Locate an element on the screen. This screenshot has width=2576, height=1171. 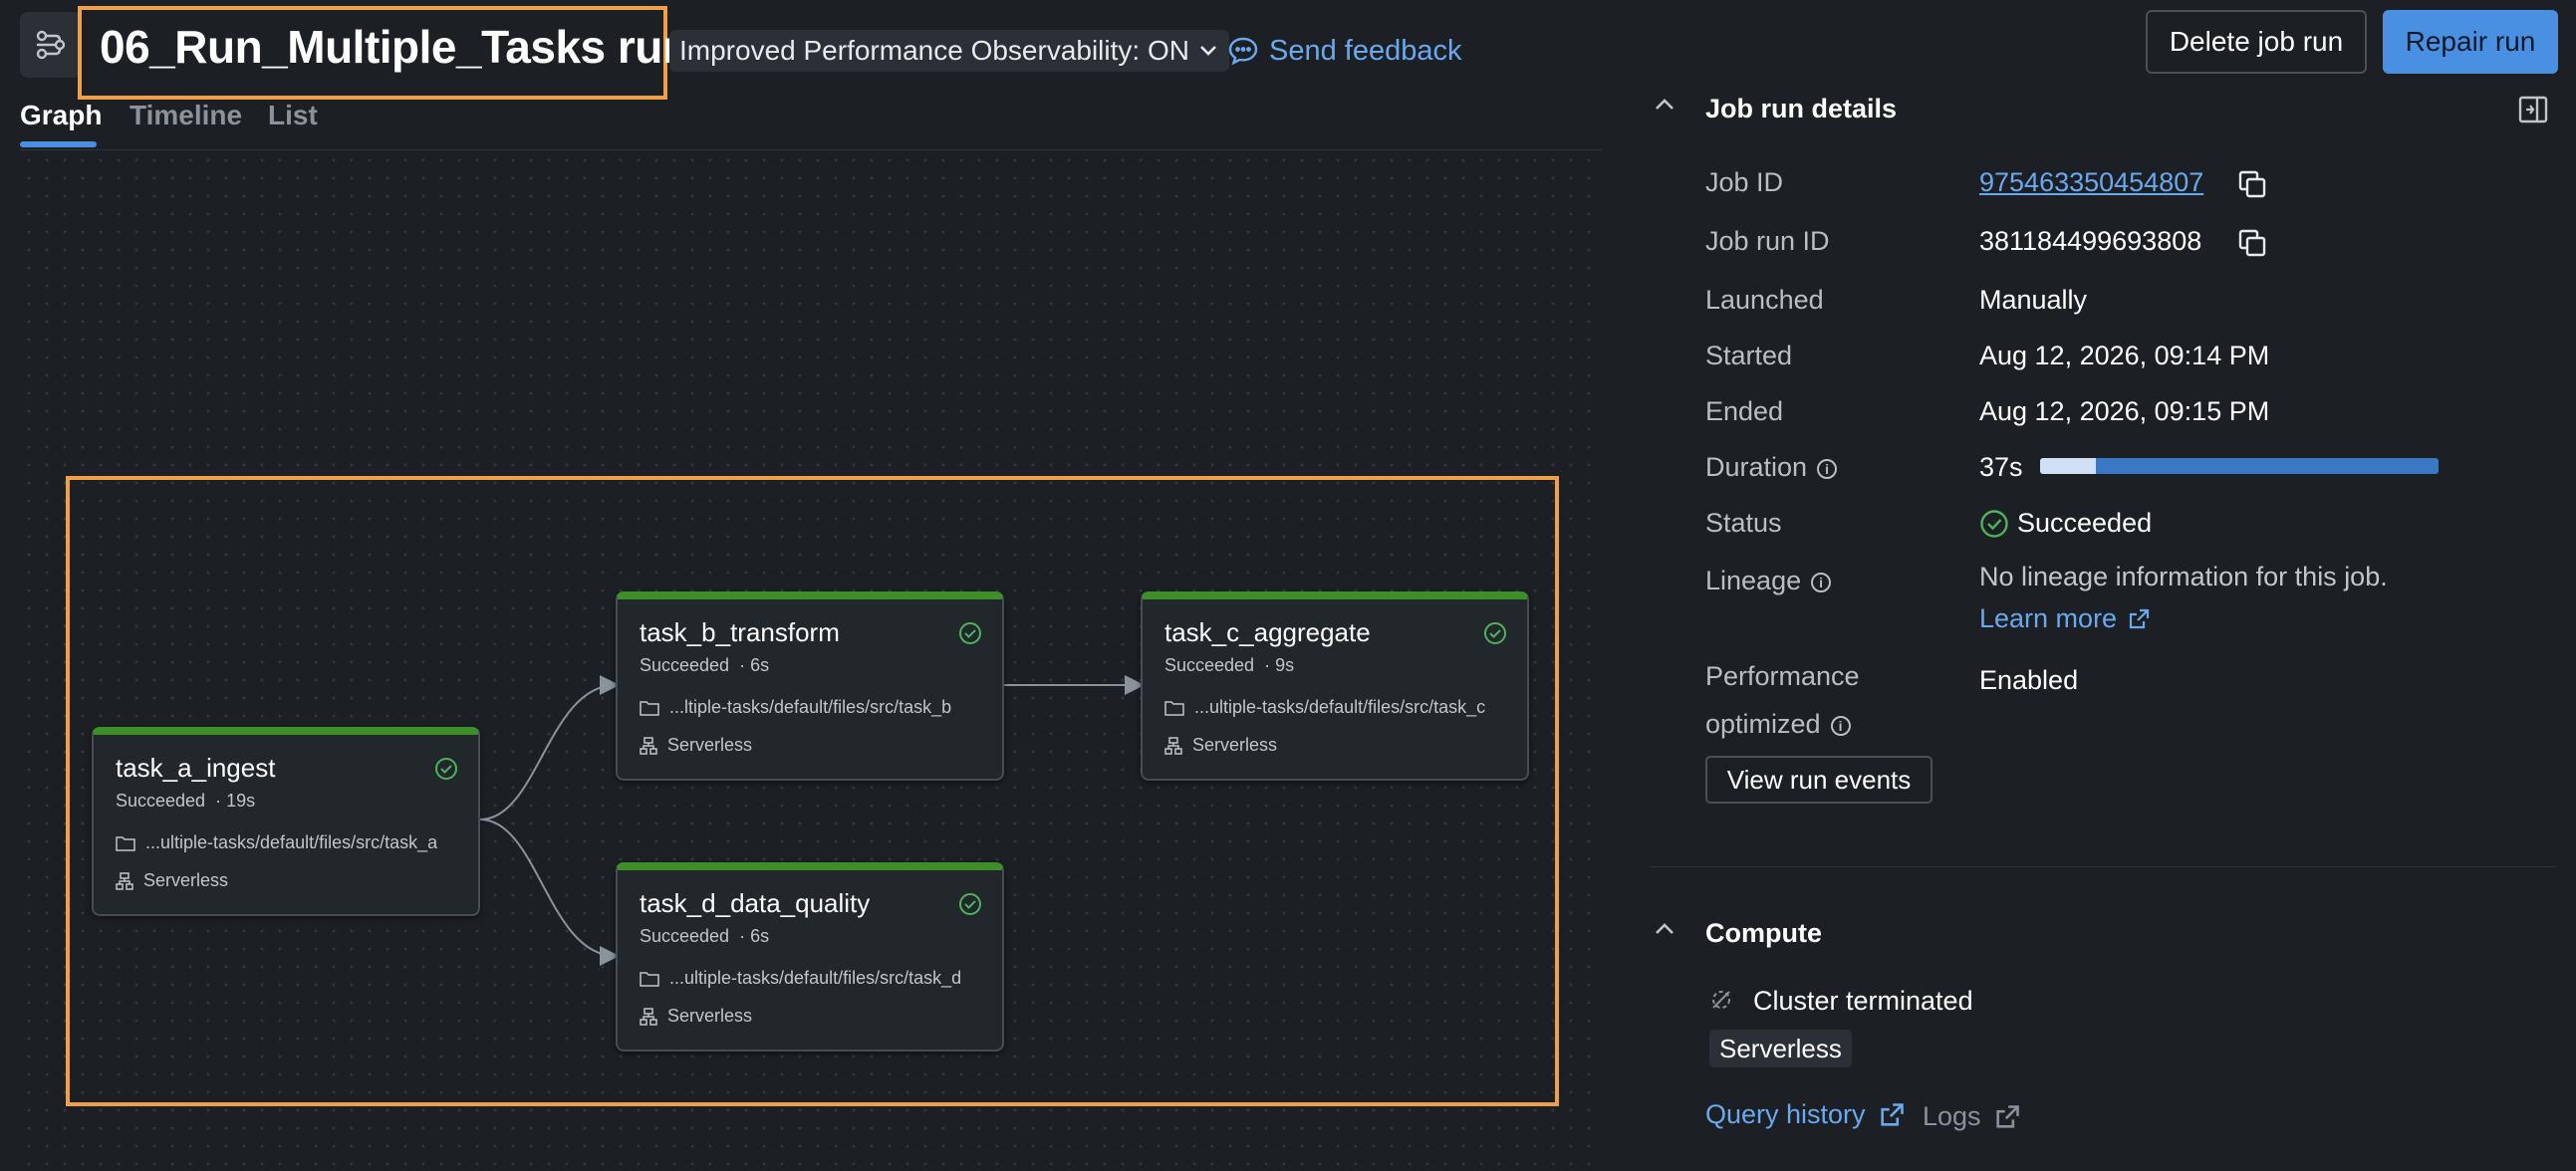
job-id-link: 975463350454807 is located at coordinates (2091, 182).